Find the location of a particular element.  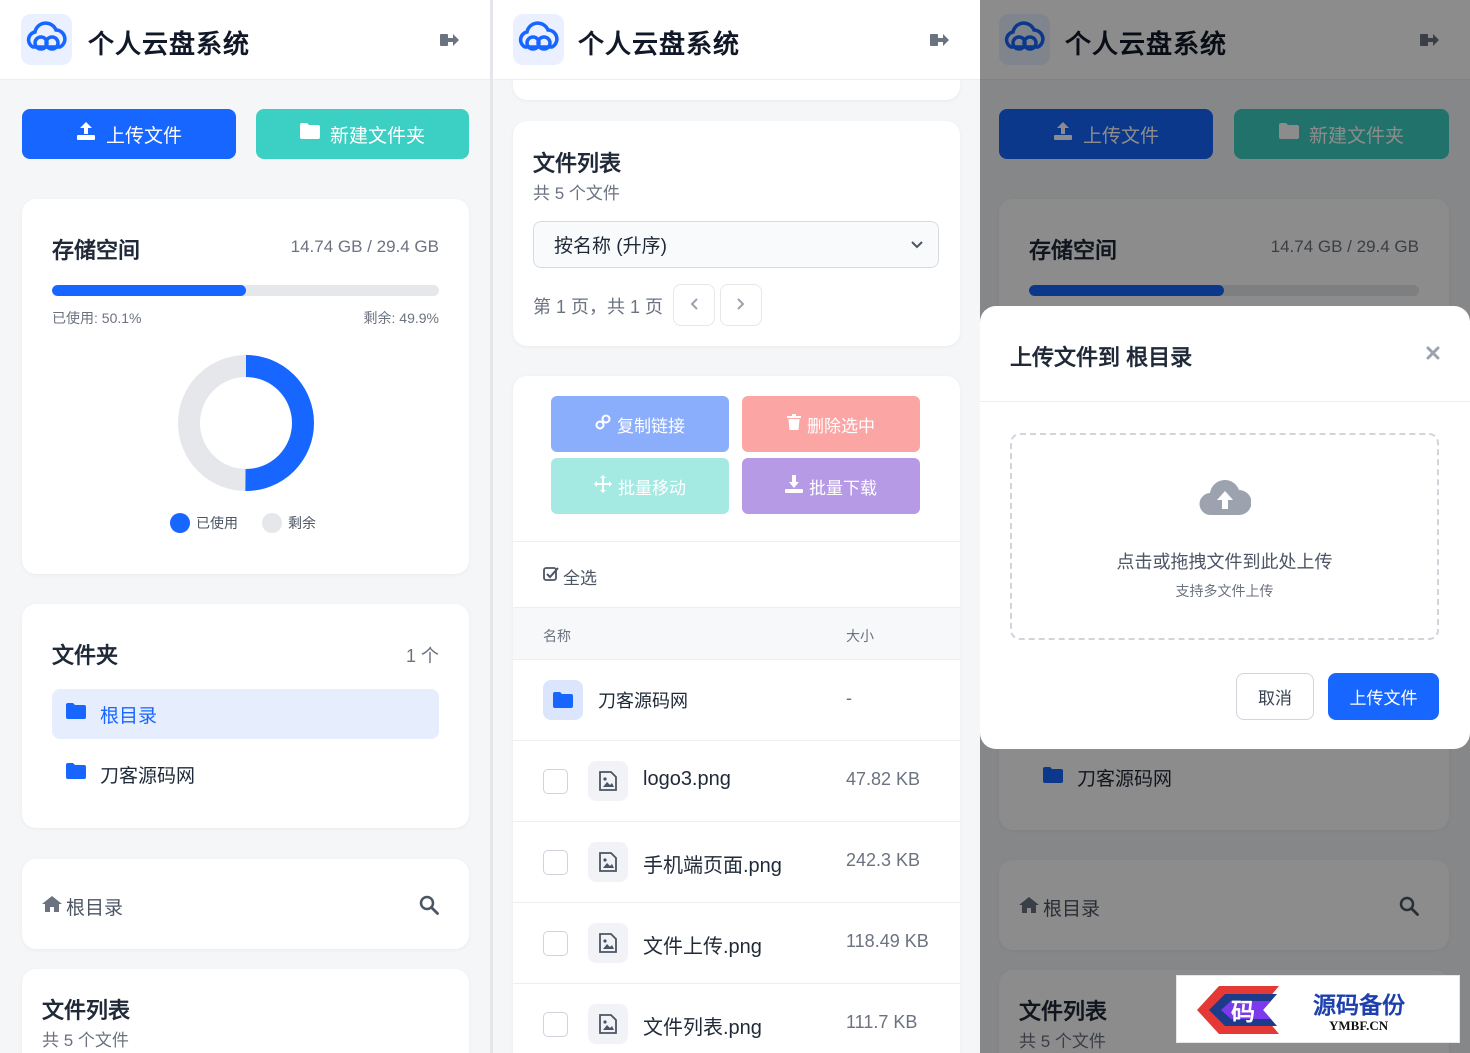

batch-download-label: 批量下载 is located at coordinates (843, 488).